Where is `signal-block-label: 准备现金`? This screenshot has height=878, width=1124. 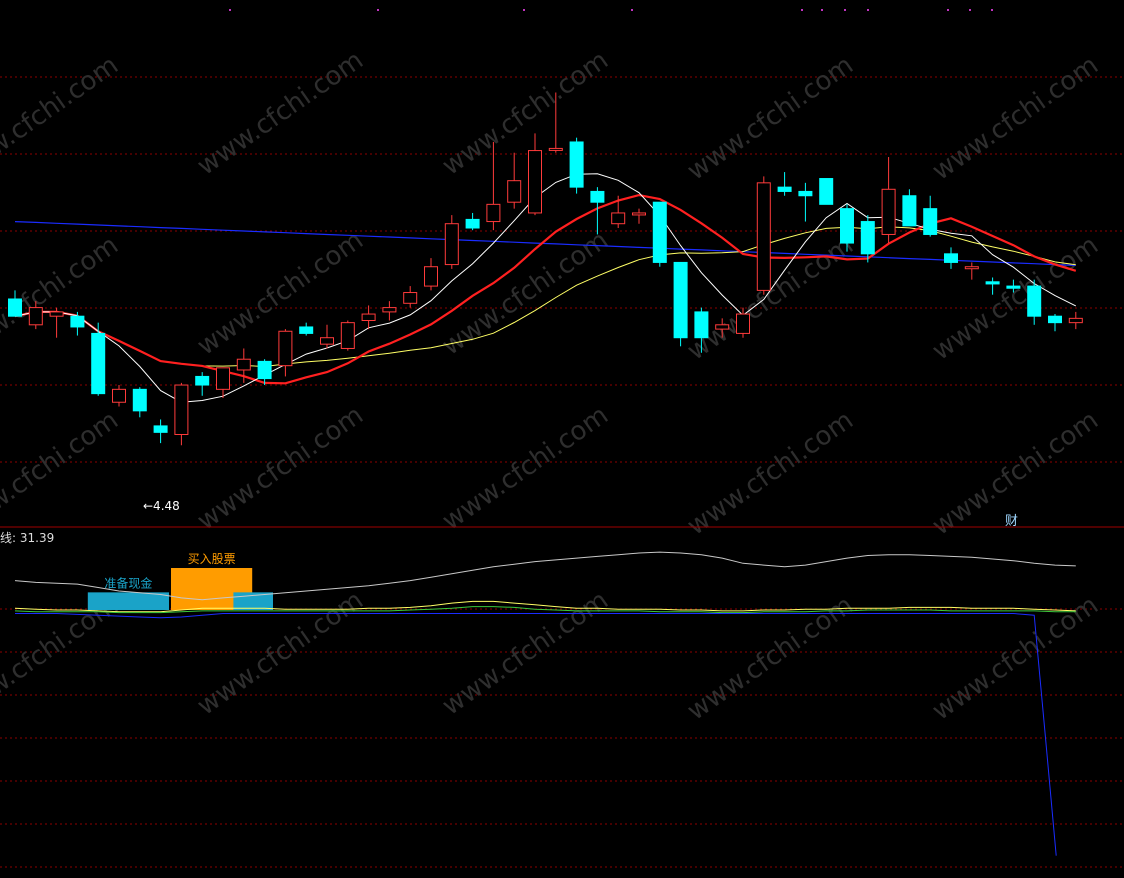 signal-block-label: 准备现金 is located at coordinates (128, 582).